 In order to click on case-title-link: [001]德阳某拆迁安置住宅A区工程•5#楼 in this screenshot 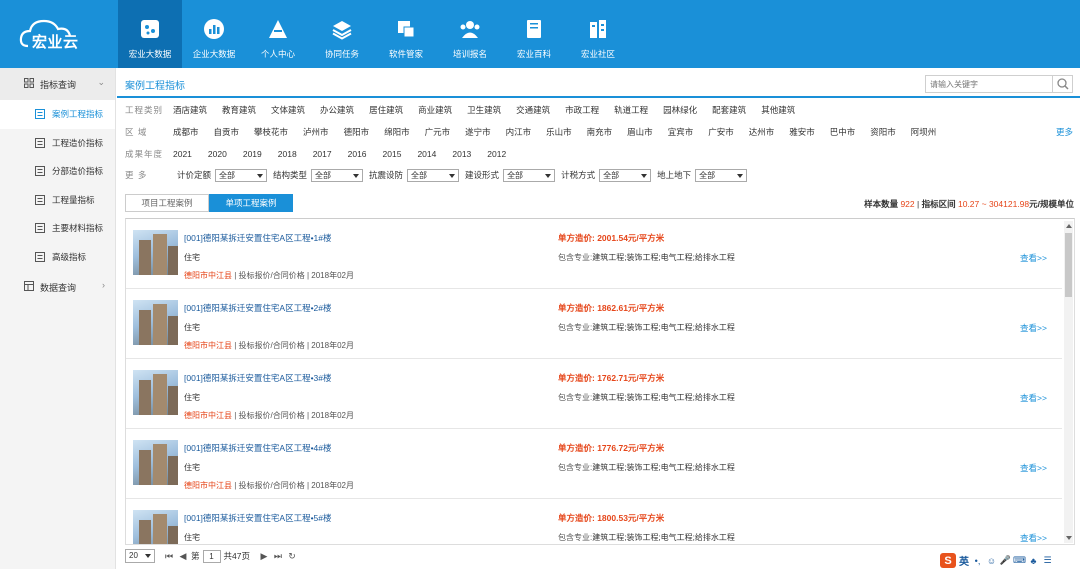, I will do `click(258, 518)`.